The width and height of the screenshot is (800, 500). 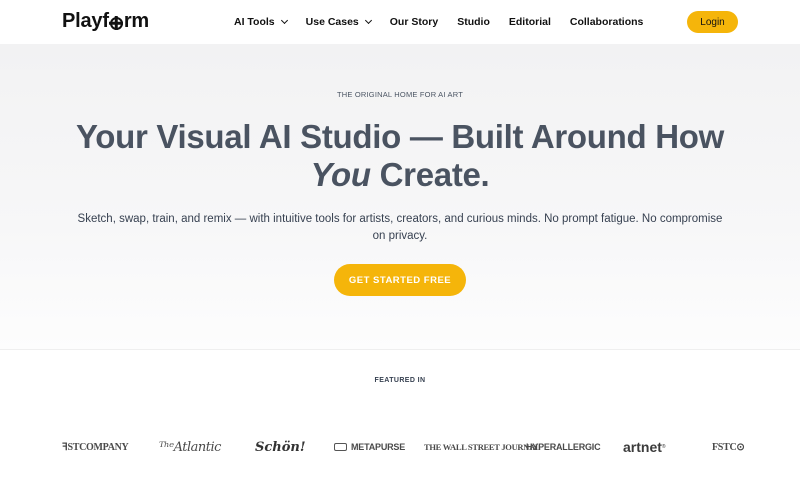 I want to click on logo-text-start: Playf, so click(x=85, y=21).